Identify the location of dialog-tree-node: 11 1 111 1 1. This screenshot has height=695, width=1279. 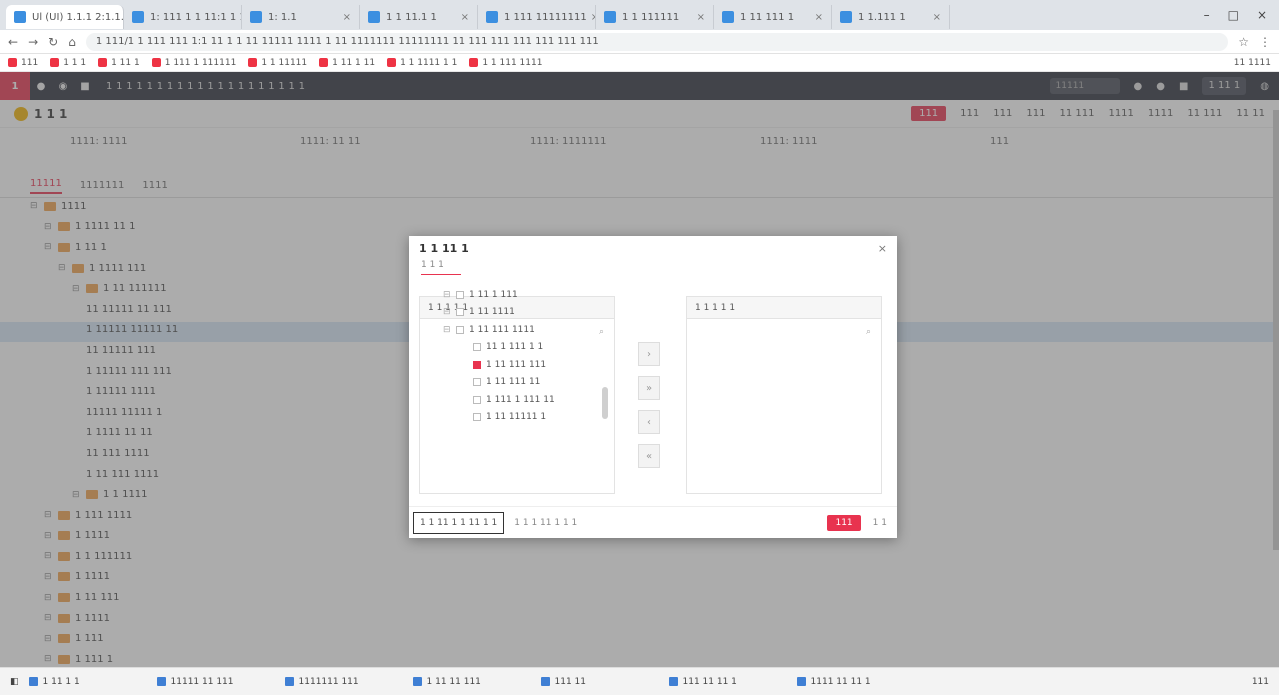
(499, 348).